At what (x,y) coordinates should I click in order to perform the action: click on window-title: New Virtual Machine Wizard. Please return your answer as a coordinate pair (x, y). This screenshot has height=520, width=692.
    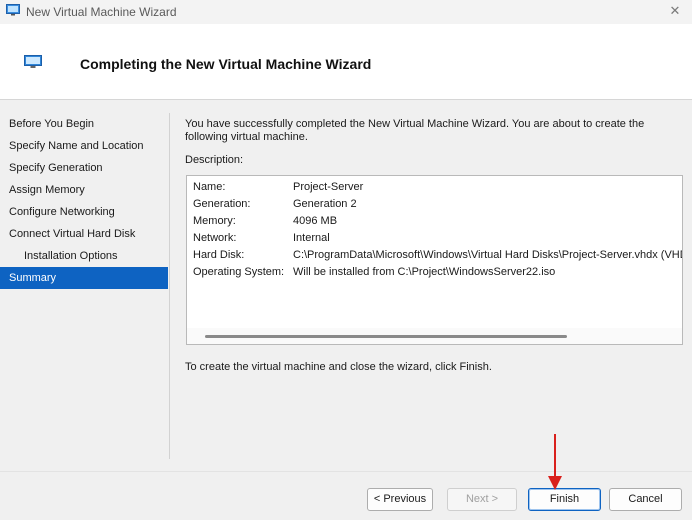
    Looking at the image, I should click on (101, 12).